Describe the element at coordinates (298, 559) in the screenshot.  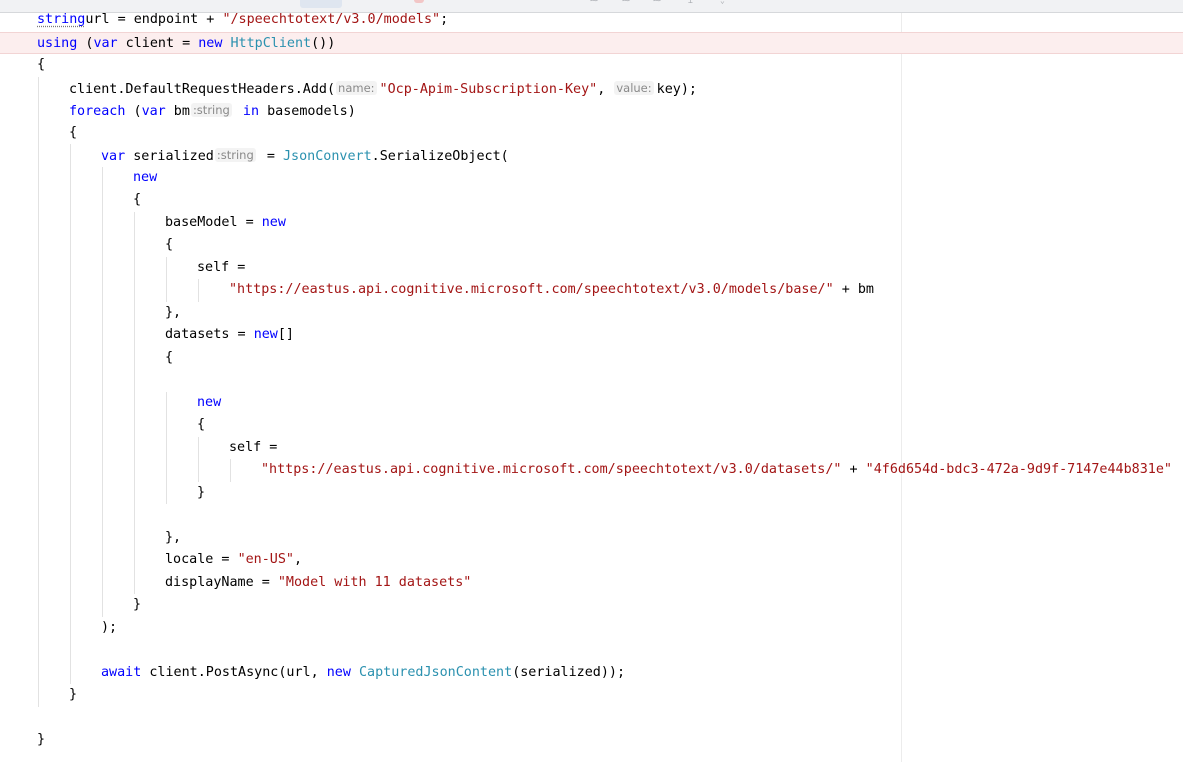
I see `code-token: ,` at that location.